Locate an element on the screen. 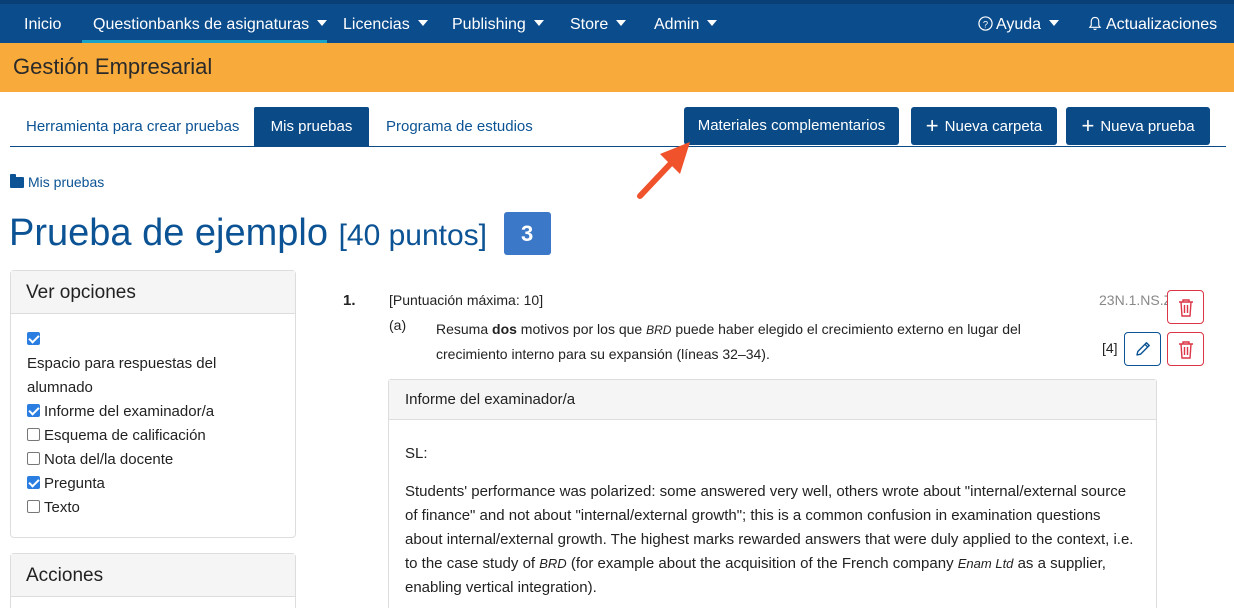 This screenshot has height=608, width=1234. option-label: Informe del examinador/a is located at coordinates (129, 411).